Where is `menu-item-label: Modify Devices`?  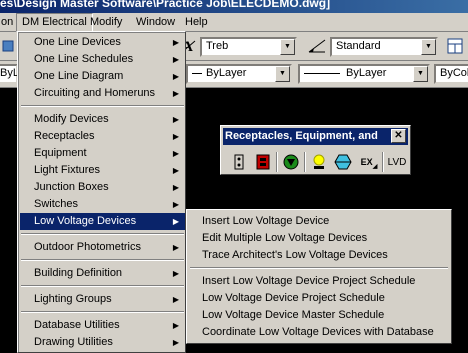 menu-item-label: Modify Devices is located at coordinates (71, 119).